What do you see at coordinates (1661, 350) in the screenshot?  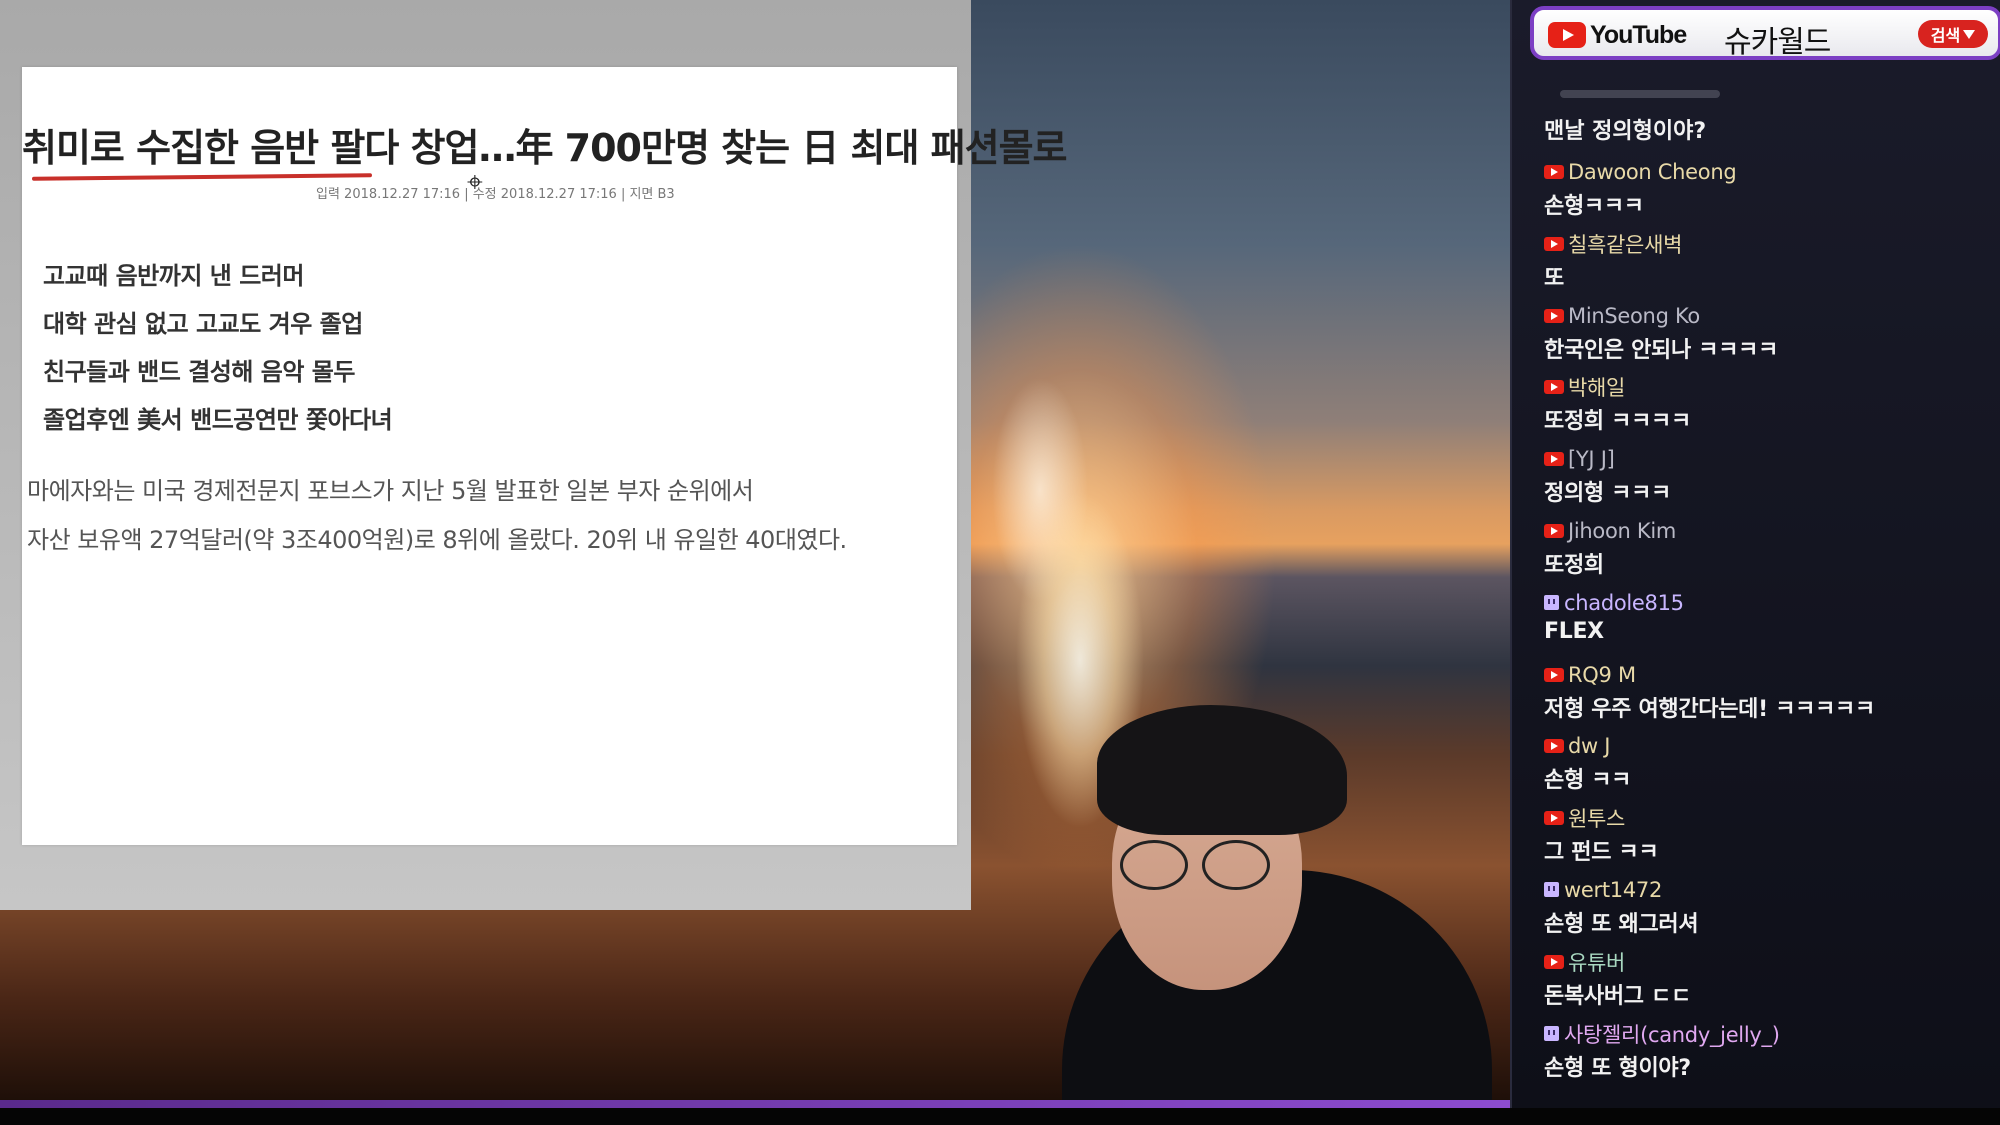 I see `chat-message-text: 한국인은 안되나 ㅋㅋㅋㅋ` at bounding box center [1661, 350].